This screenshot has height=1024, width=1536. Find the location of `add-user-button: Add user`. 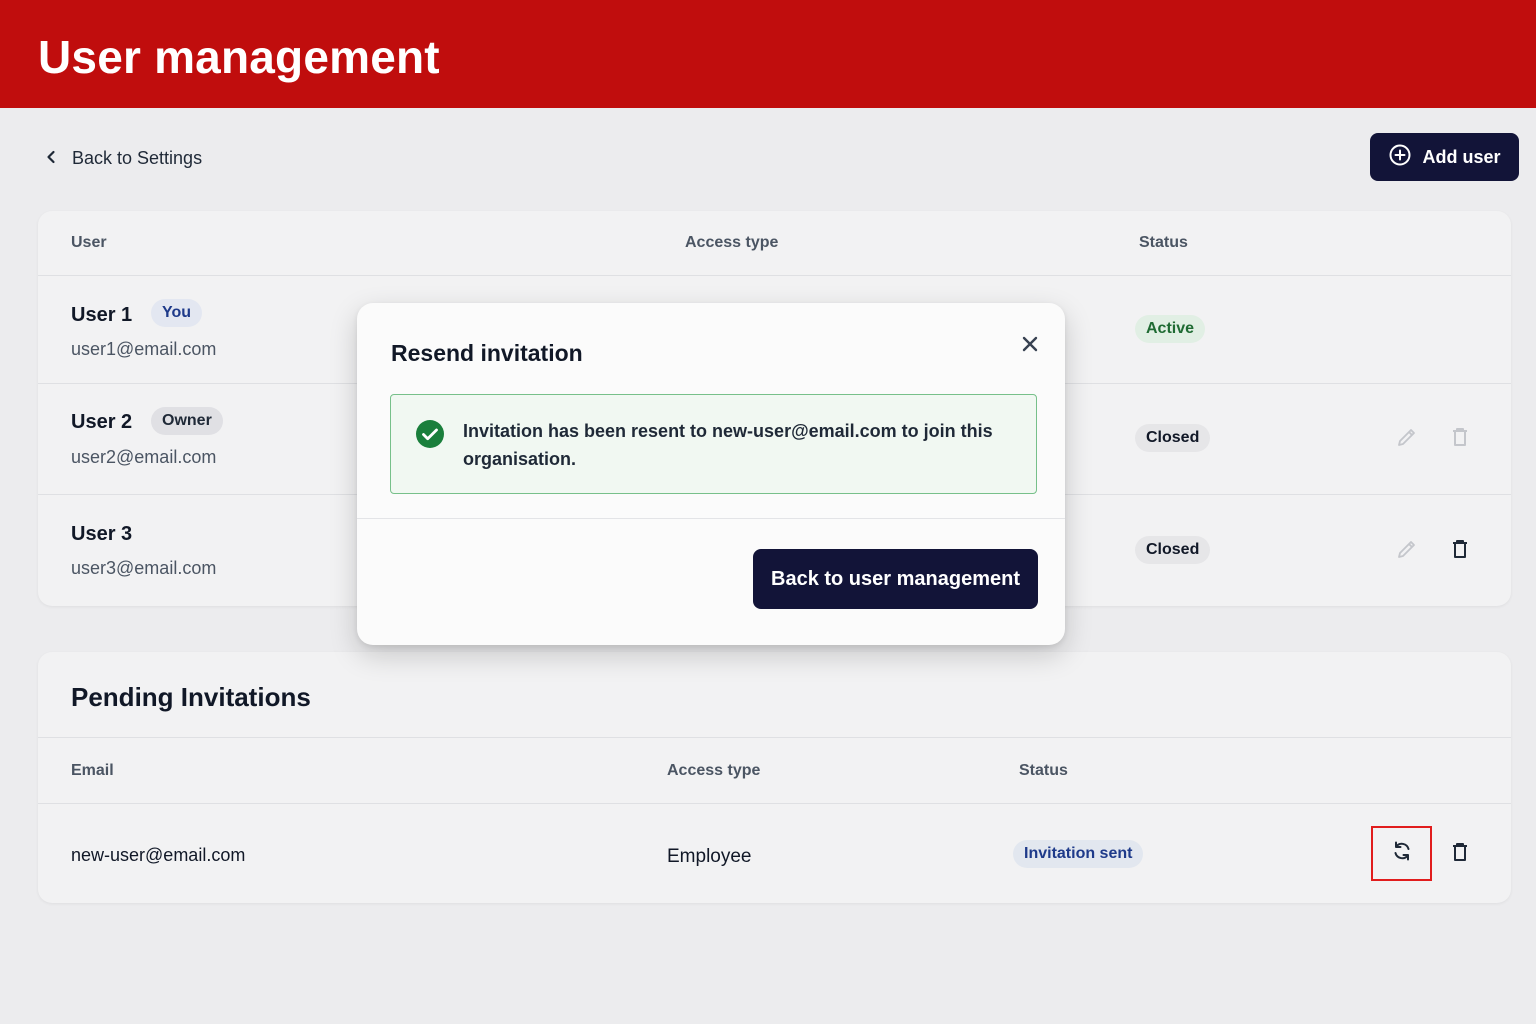

add-user-button: Add user is located at coordinates (1444, 157).